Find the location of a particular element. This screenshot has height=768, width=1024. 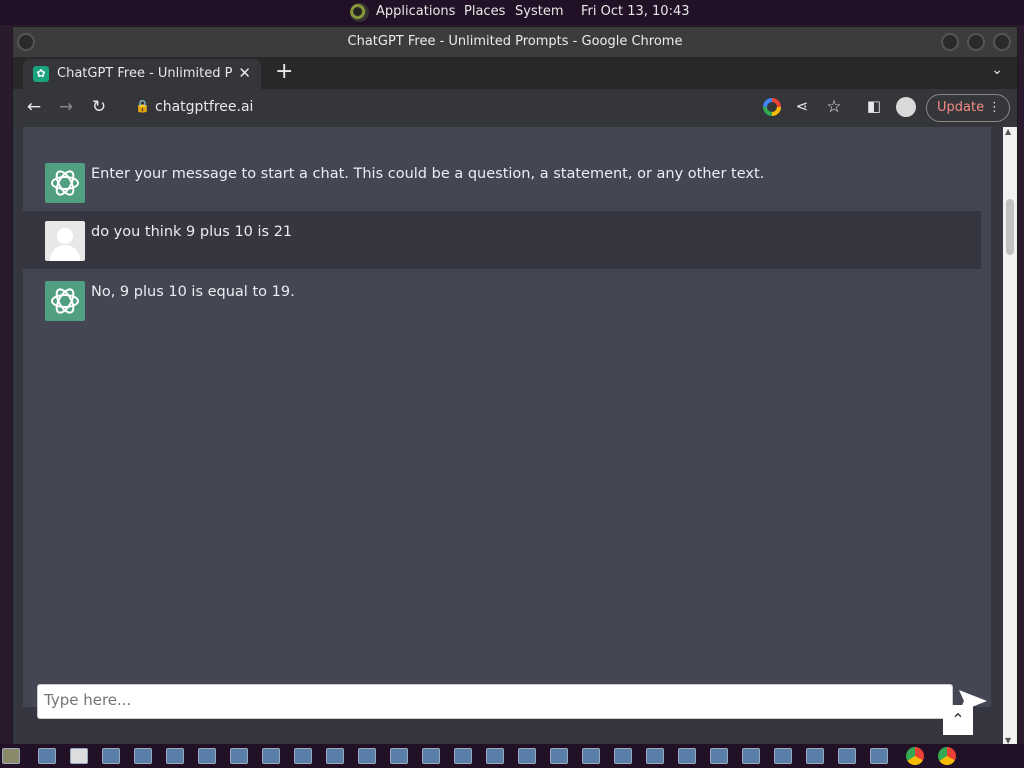

menu-icon: ⋮ is located at coordinates (994, 108).